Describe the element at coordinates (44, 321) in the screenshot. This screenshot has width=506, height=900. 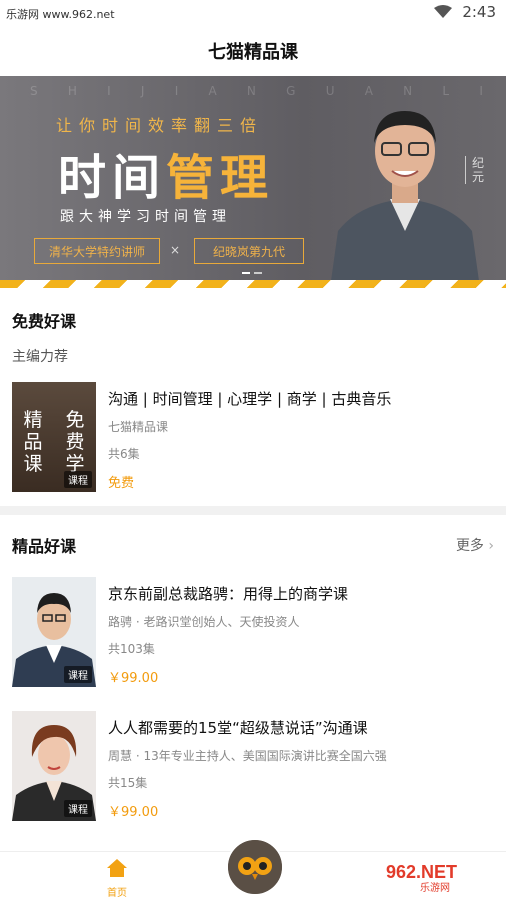
I see `free-section-title: 免费好课` at that location.